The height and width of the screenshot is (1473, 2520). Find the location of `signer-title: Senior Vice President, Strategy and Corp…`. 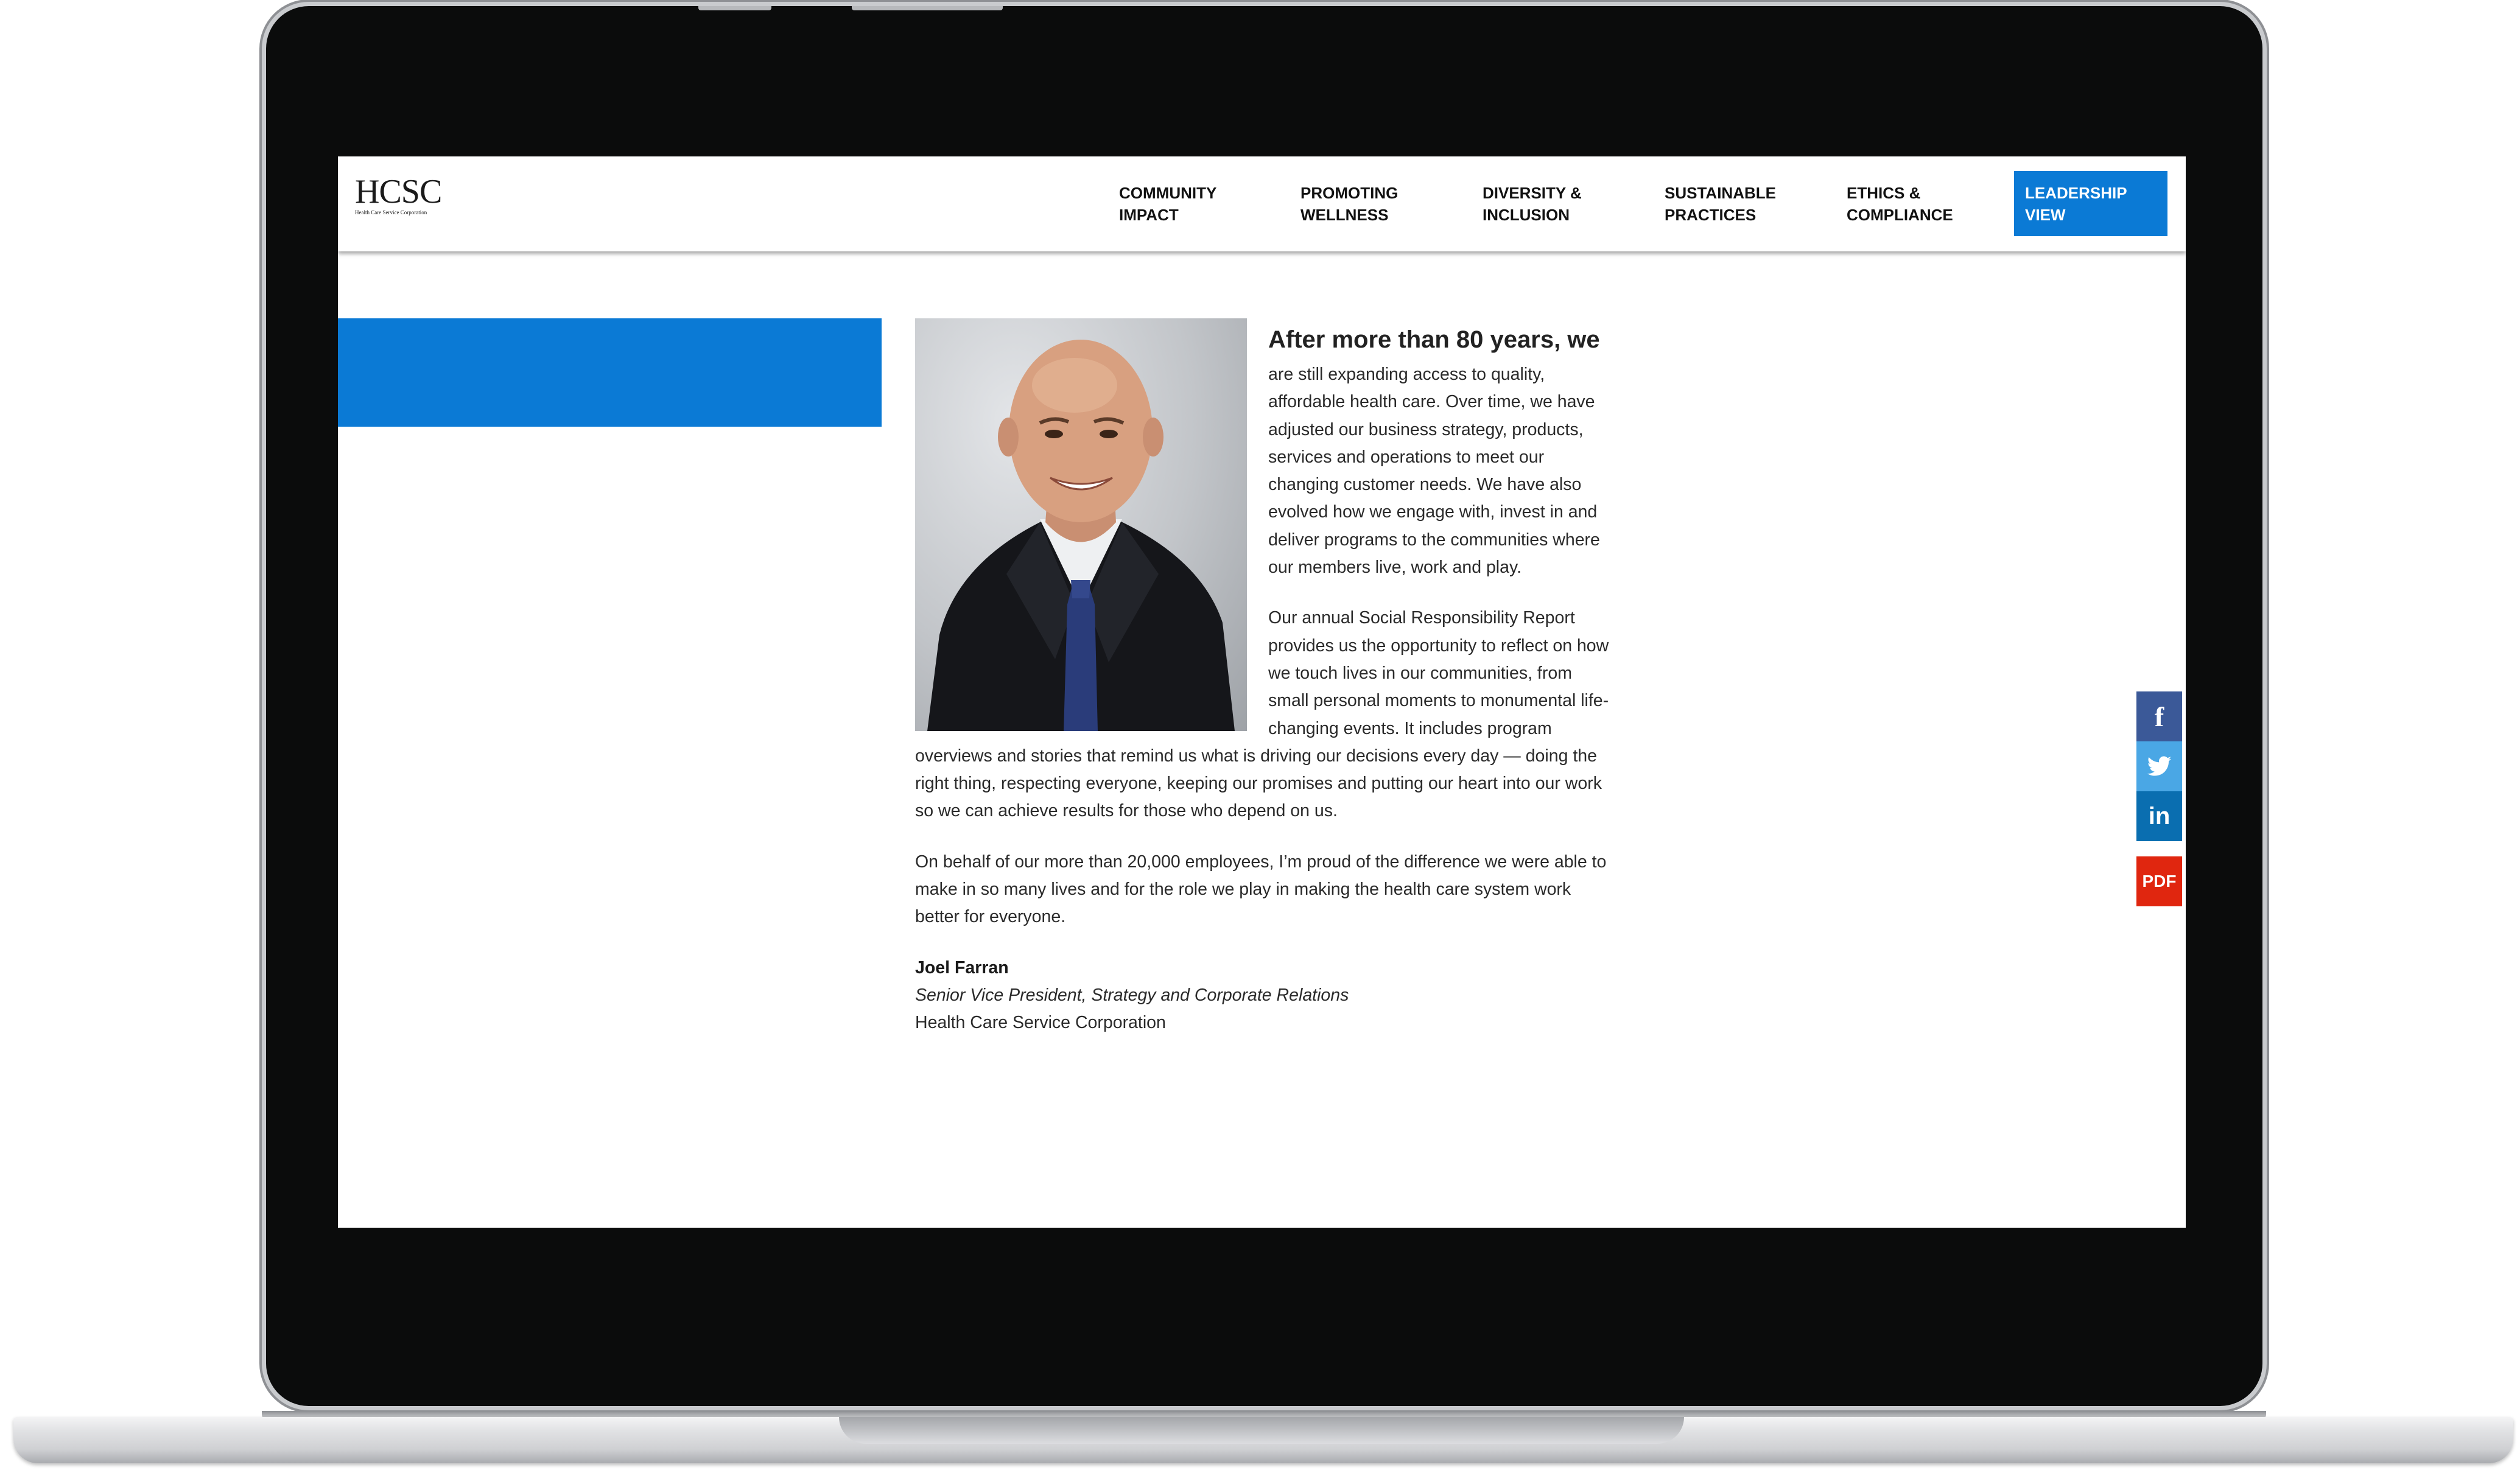

signer-title: Senior Vice President, Strategy and Corp… is located at coordinates (1132, 995).